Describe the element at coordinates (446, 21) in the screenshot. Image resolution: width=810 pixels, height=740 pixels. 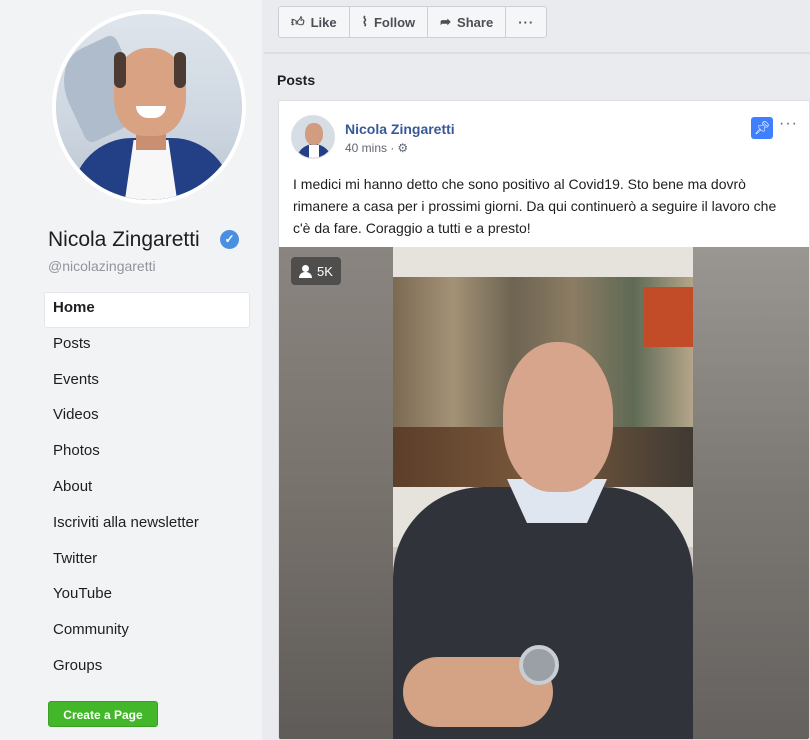
I see `share-icon: ➦` at that location.